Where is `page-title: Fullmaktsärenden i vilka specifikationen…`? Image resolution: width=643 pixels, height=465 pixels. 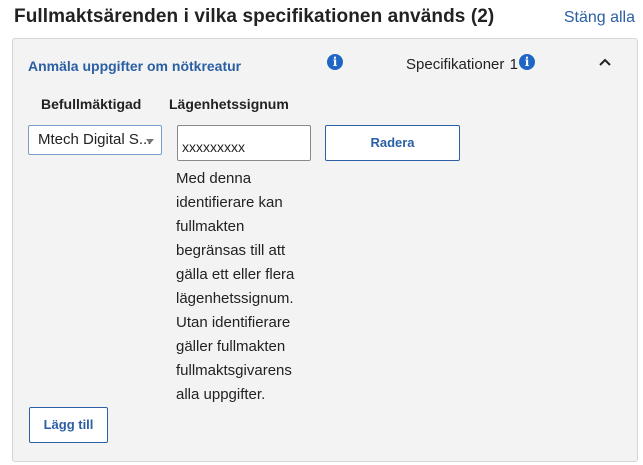 page-title: Fullmaktsärenden i vilka specifikationen… is located at coordinates (254, 16).